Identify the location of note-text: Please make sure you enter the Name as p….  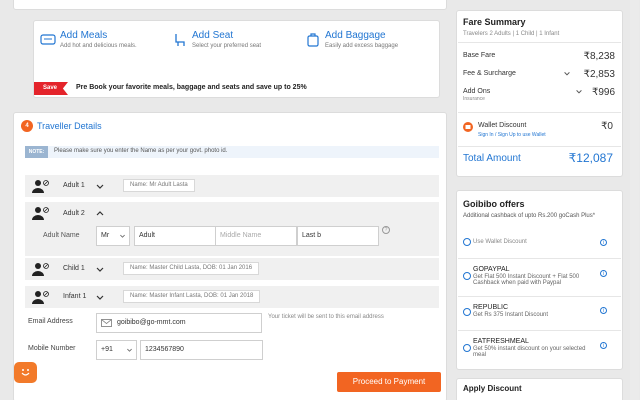
(141, 151).